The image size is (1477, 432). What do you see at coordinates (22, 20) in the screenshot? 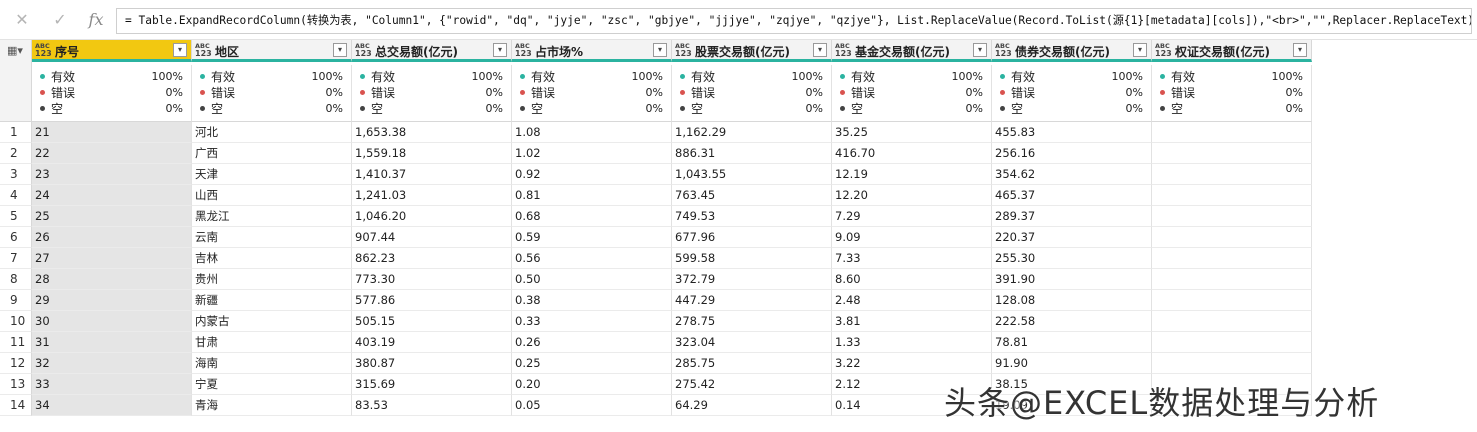
I see `close-icon: ✕` at bounding box center [22, 20].